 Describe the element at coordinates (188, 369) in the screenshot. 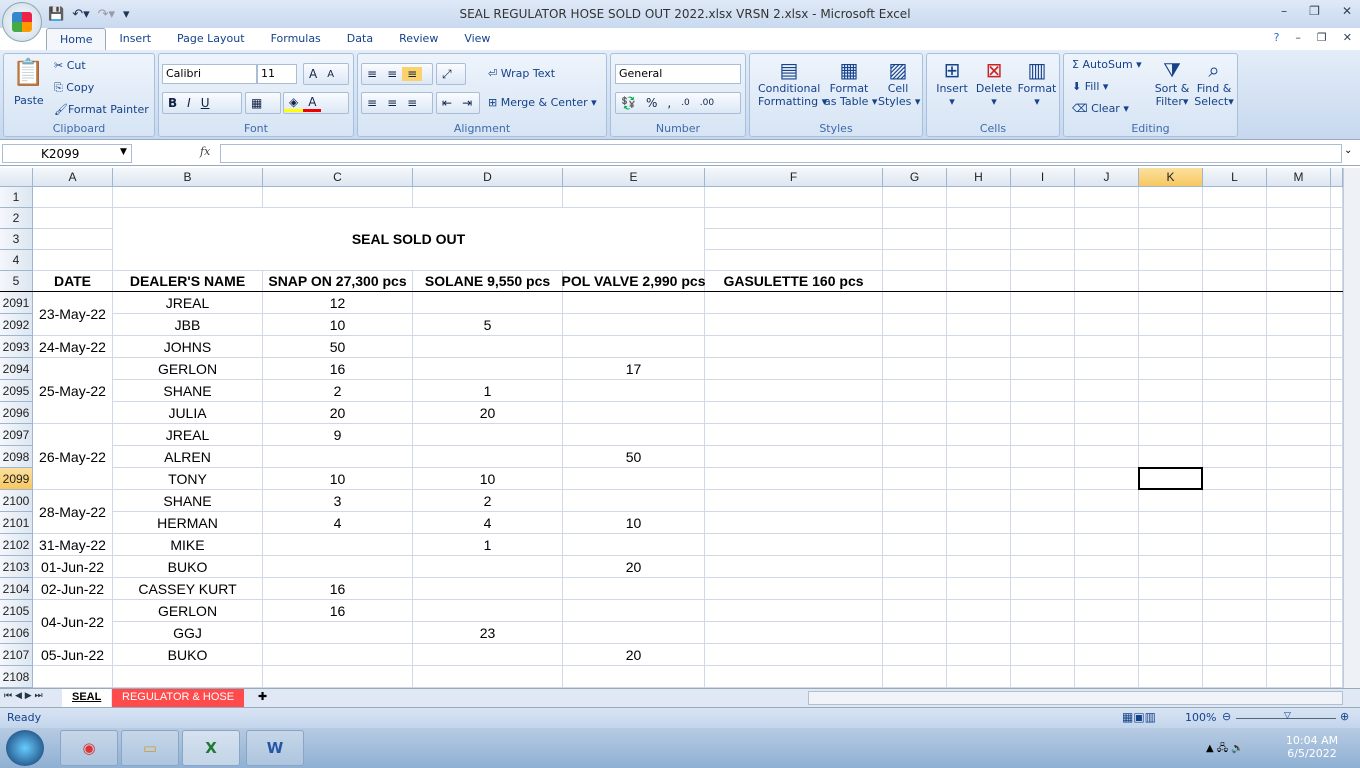

I see `dealer-name-cell: GERLON` at that location.